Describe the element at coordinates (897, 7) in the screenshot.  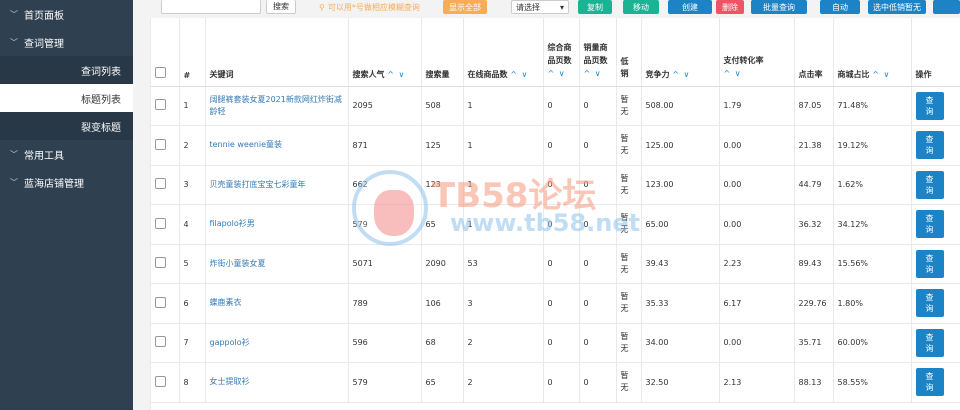
I see `select-low-sales-button: 选中低销暂无` at that location.